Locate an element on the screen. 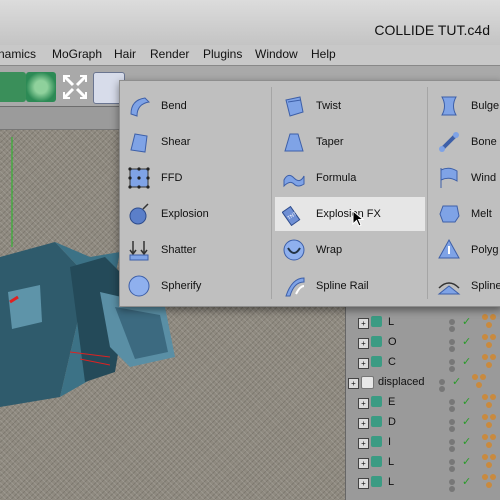  scale-arrows-icon is located at coordinates (75, 87).